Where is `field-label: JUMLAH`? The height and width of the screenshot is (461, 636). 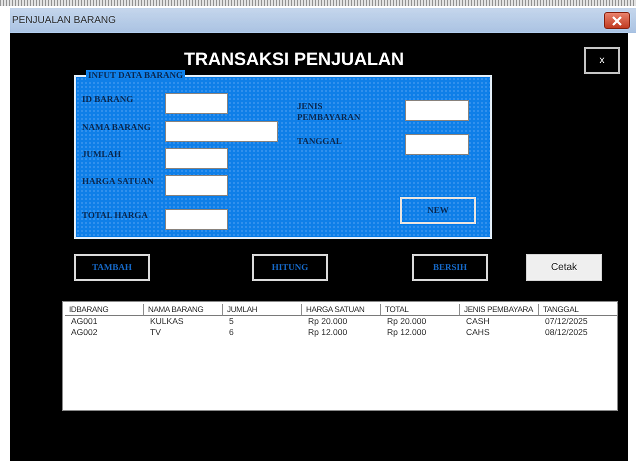
field-label: JUMLAH is located at coordinates (101, 154).